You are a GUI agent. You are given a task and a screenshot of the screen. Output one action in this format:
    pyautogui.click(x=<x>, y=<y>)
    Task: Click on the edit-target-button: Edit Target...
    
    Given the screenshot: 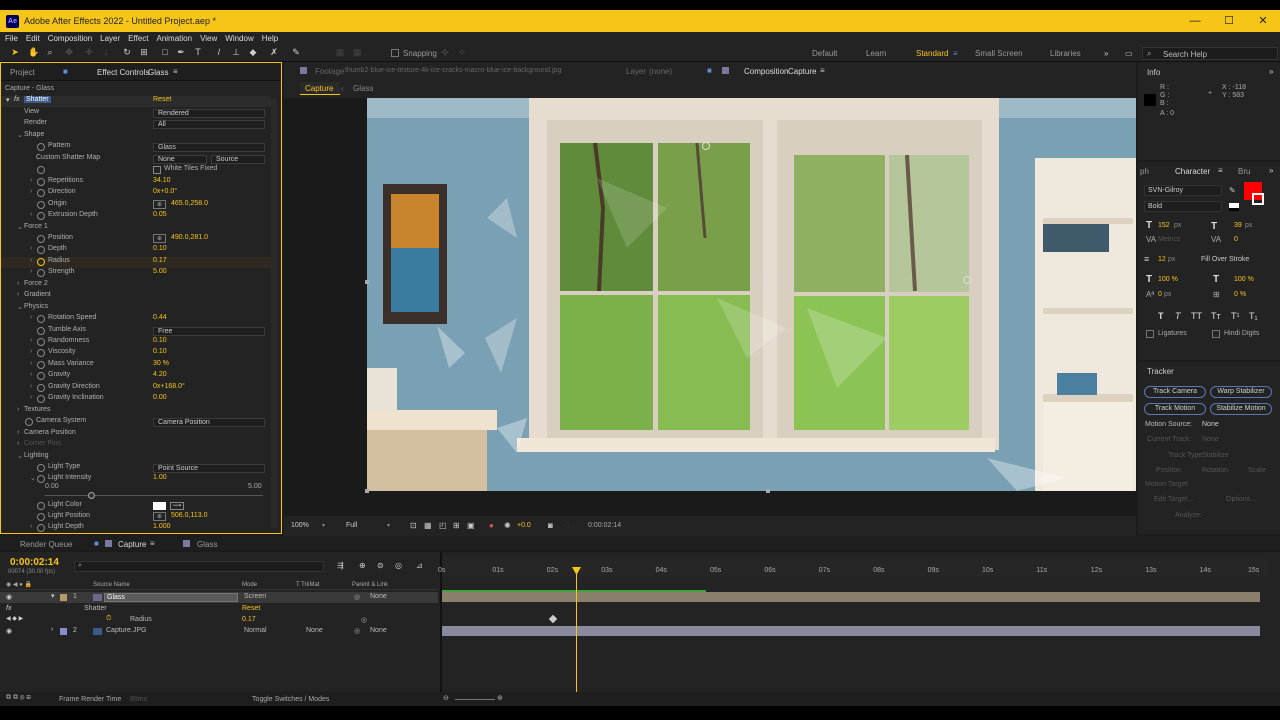 What is the action you would take?
    pyautogui.click(x=1173, y=499)
    